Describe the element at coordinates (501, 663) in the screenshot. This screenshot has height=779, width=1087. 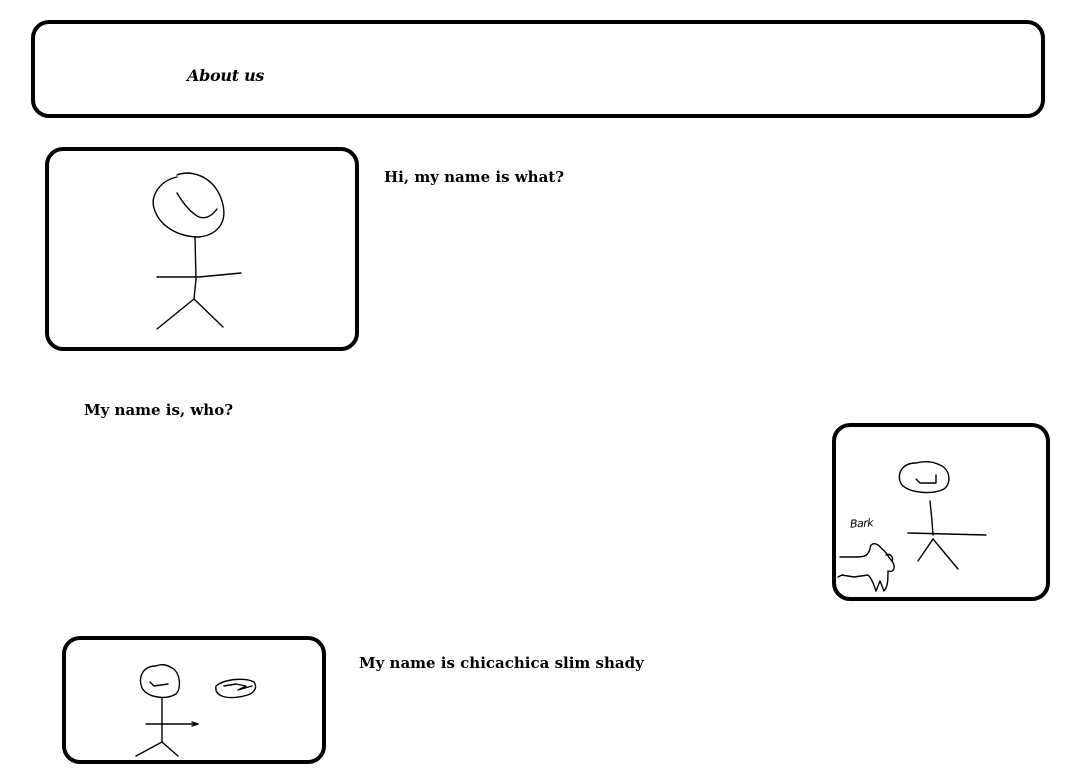
I see `section-3-text: My name is chicachica slim shady` at that location.